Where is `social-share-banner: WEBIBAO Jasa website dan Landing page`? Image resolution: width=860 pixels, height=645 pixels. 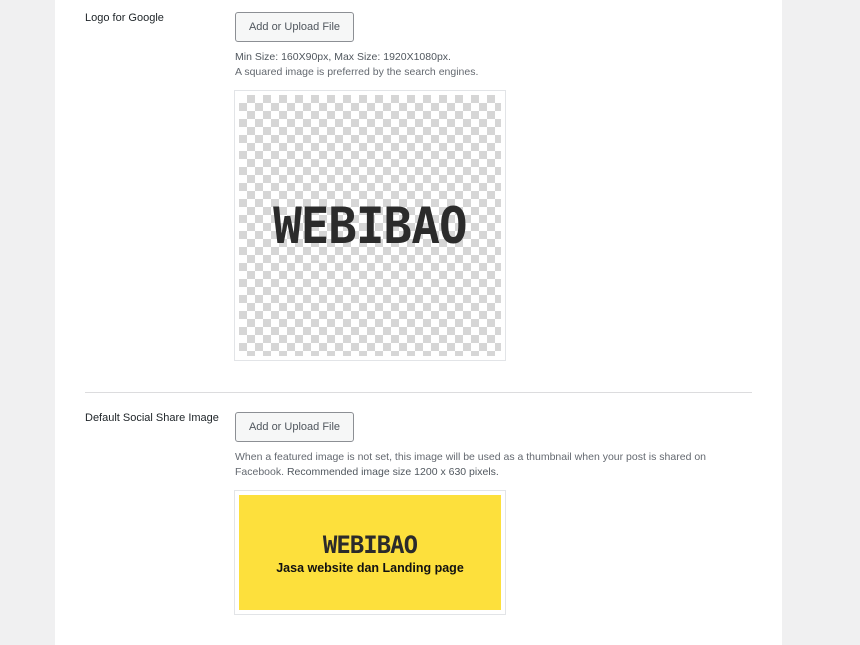 social-share-banner: WEBIBAO Jasa website dan Landing page is located at coordinates (370, 552).